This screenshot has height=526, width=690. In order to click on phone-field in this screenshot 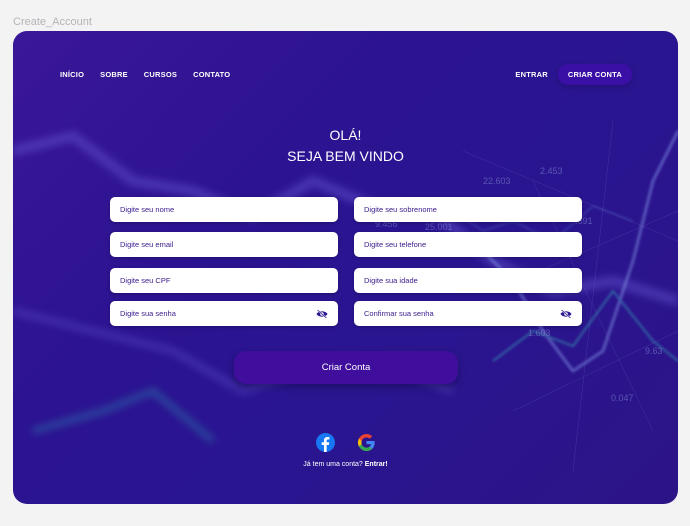, I will do `click(468, 244)`.